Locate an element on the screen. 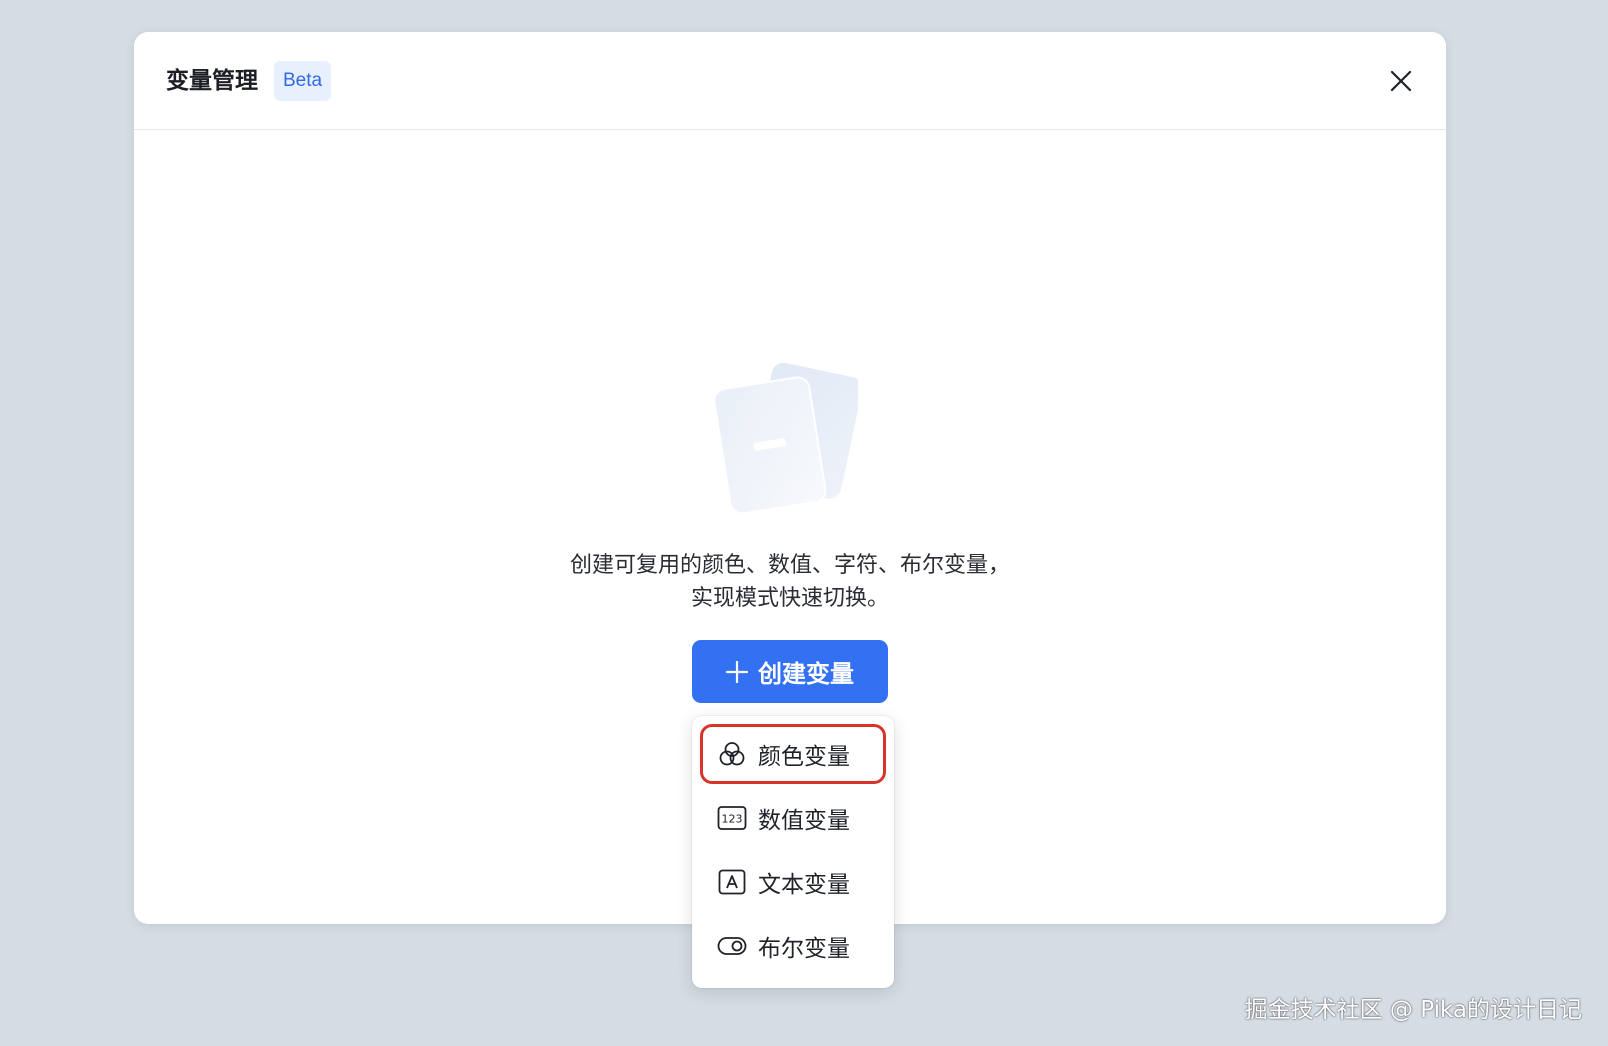  description-line-2: 实现模式快速切换。 is located at coordinates (789, 598).